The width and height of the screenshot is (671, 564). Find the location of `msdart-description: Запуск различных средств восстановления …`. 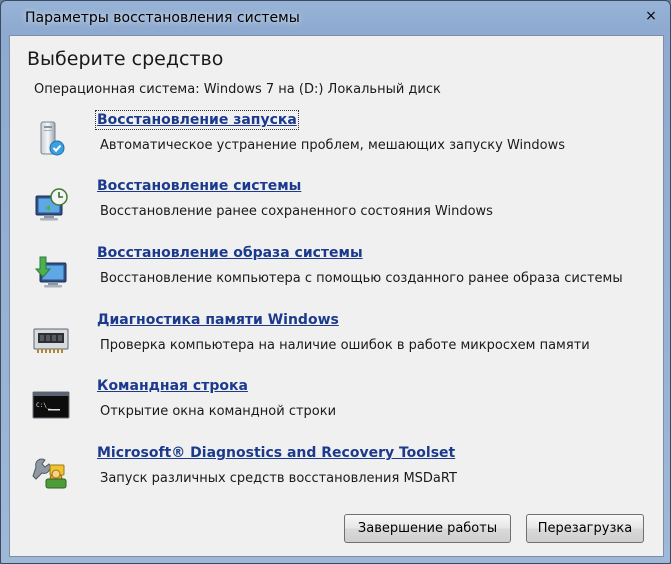

msdart-description: Запуск различных средств восстановления … is located at coordinates (278, 478).